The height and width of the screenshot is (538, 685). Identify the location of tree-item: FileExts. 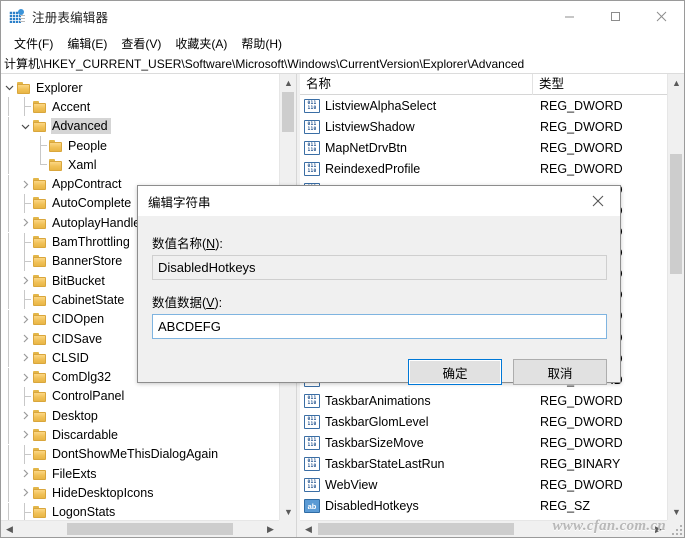
(140, 474).